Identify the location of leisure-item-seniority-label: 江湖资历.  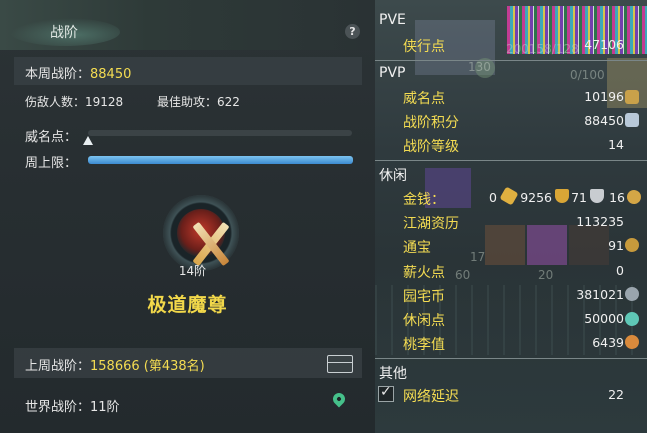
(431, 224).